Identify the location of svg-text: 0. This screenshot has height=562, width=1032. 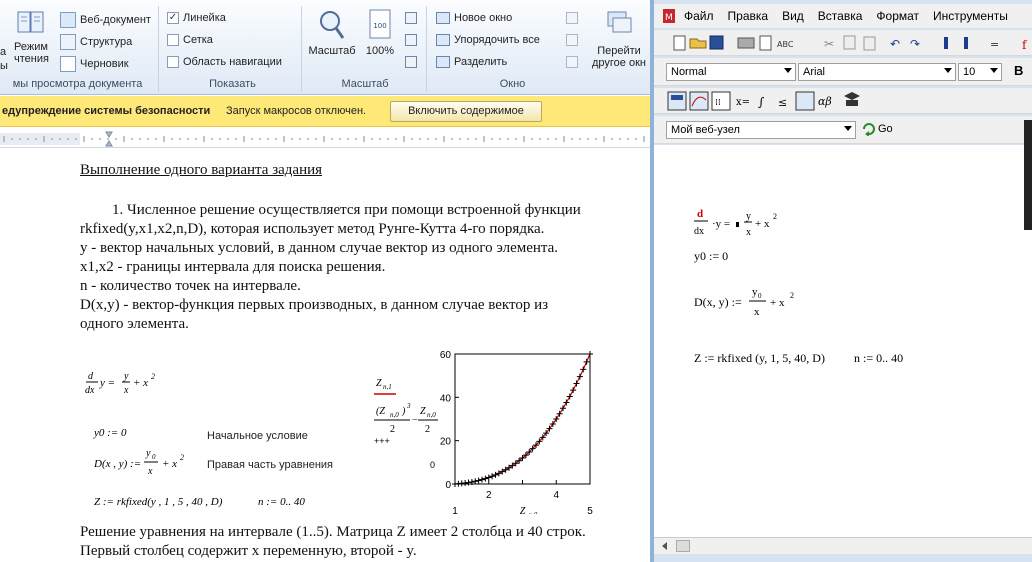
(760, 296).